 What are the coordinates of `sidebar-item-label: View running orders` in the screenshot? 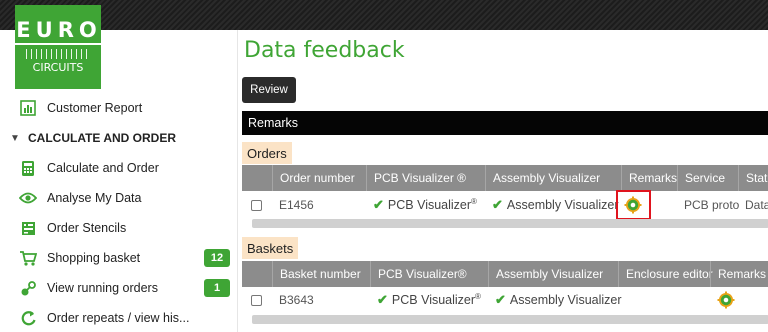 It's located at (102, 288).